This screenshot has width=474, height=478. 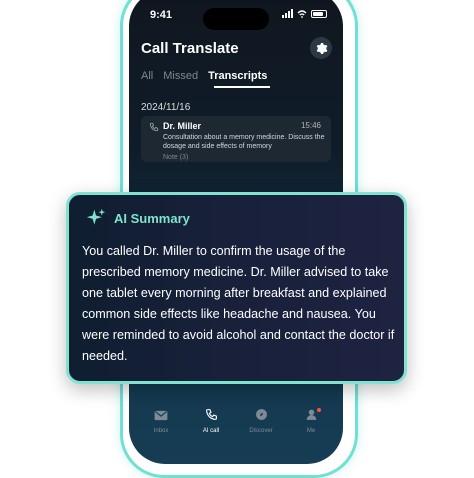 I want to click on nav-label: AI call, so click(x=211, y=431).